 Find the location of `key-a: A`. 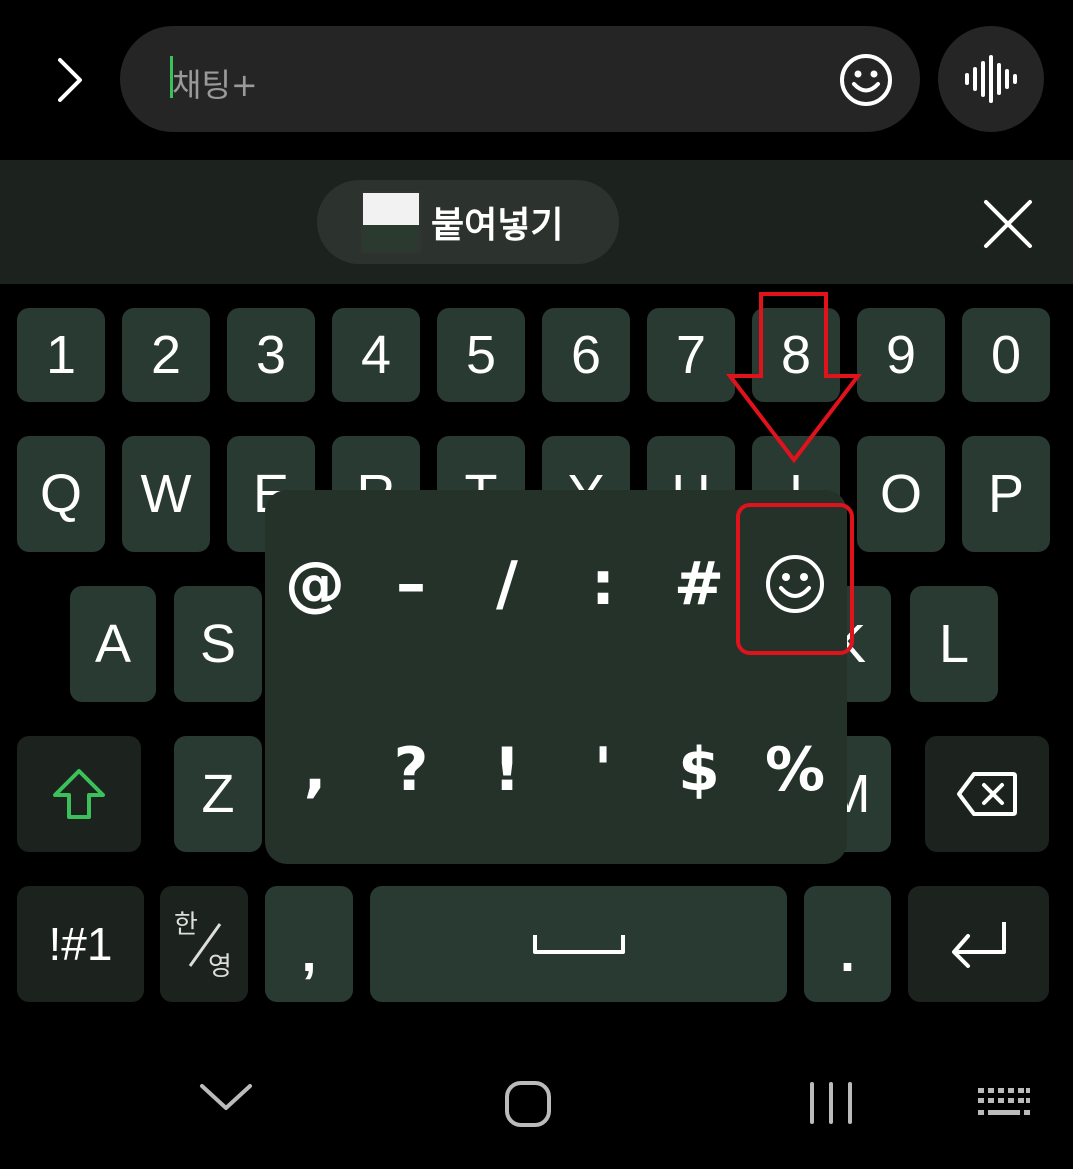

key-a: A is located at coordinates (113, 644).